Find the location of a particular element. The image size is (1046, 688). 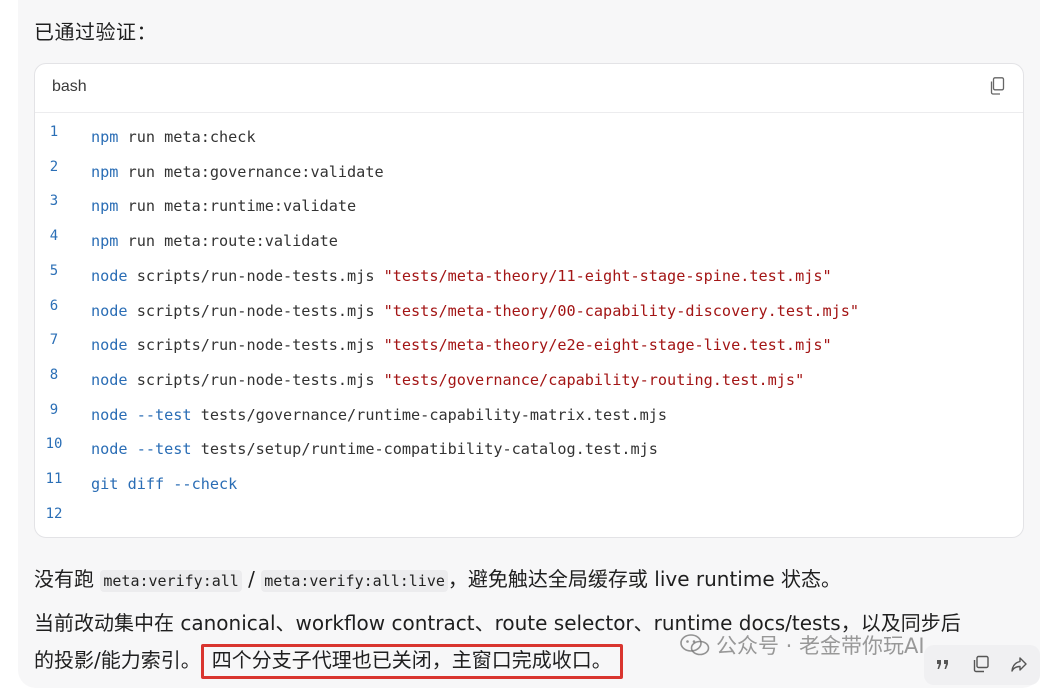

code-text: npm run meta:governance:validate is located at coordinates (237, 172).